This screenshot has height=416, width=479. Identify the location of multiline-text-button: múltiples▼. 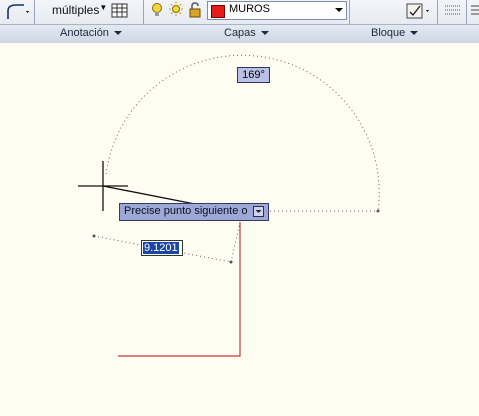
(79, 13).